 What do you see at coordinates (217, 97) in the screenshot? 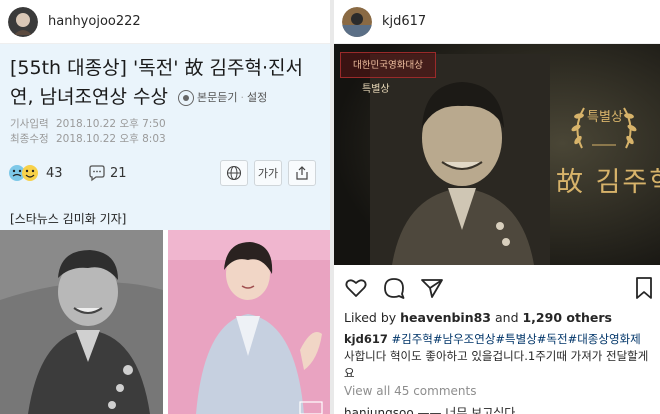
I see `listen-label: 본문듣기` at bounding box center [217, 97].